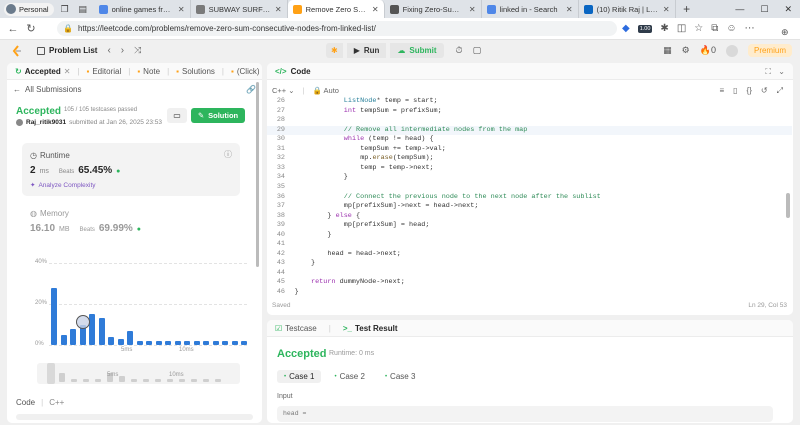 This screenshot has width=800, height=425. What do you see at coordinates (698, 28) in the screenshot?
I see `favorites-icon: ☆` at bounding box center [698, 28].